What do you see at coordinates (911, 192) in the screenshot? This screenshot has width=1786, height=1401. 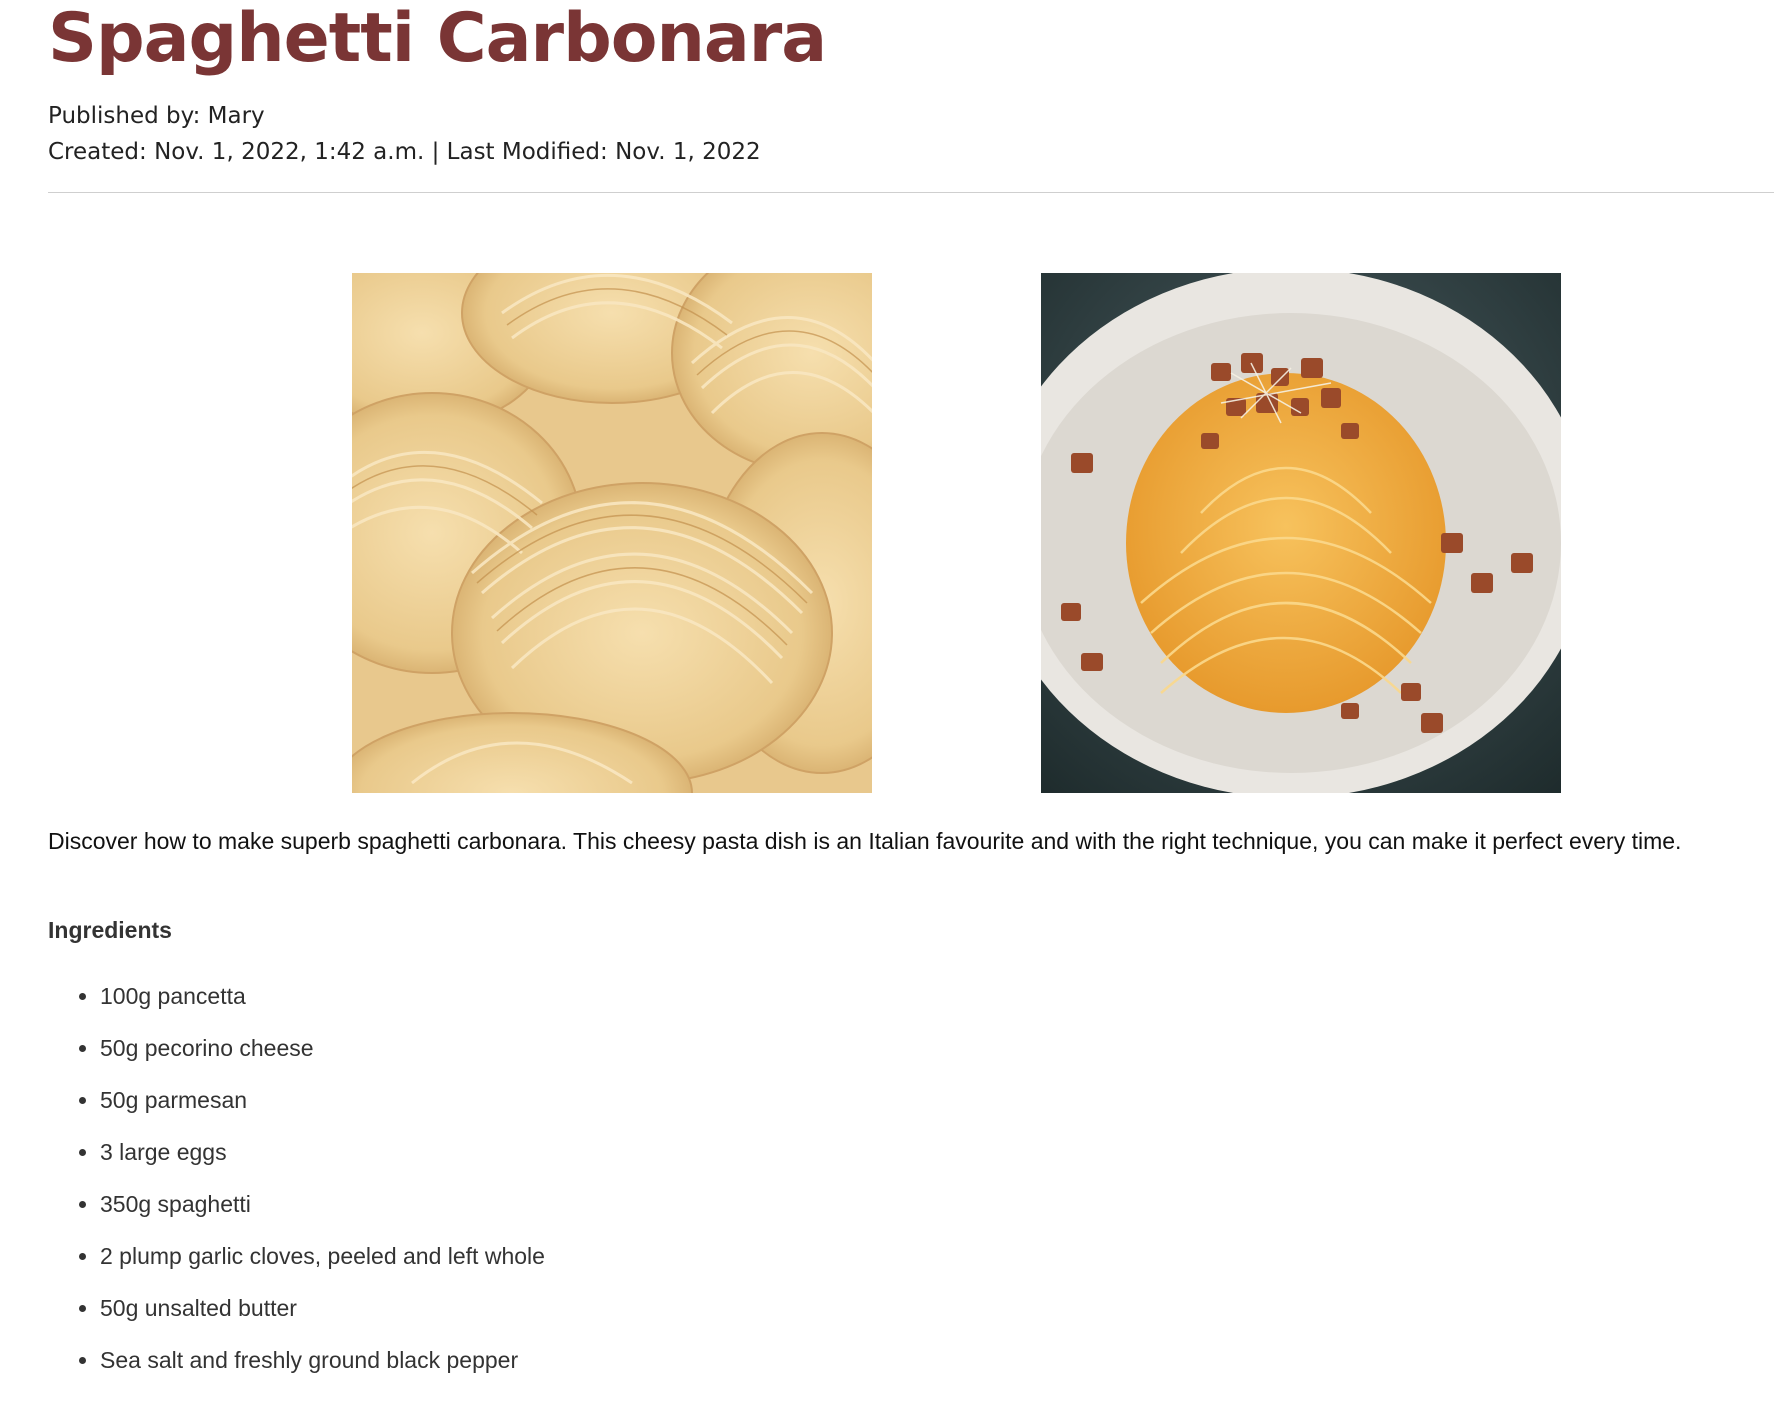 I see `header-divider` at bounding box center [911, 192].